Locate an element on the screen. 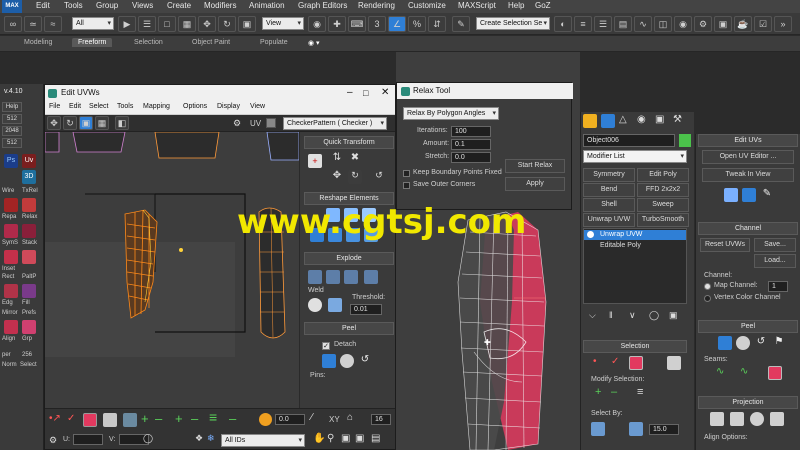 The image size is (800, 450). peel-panel-pin-icon: ⚑ is located at coordinates (779, 343).